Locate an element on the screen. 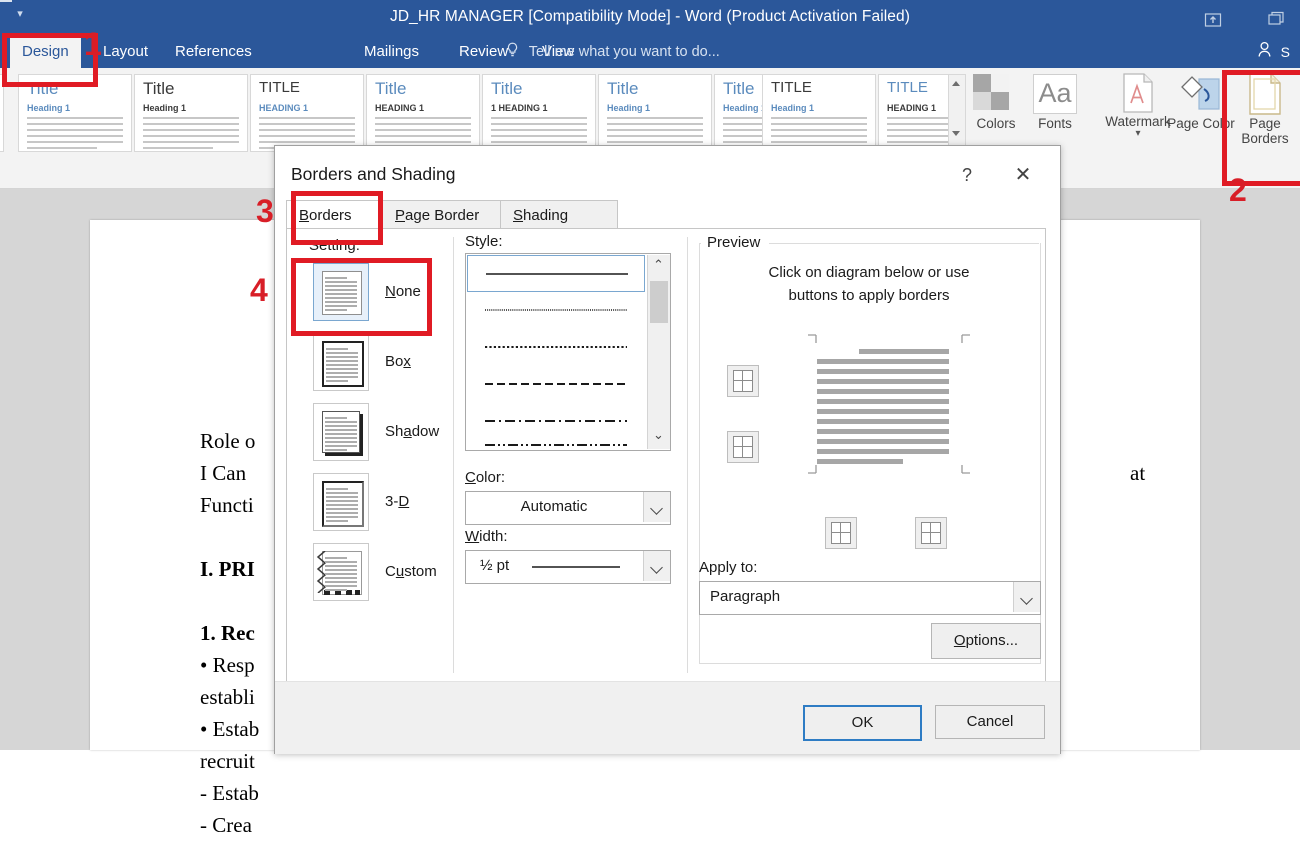 Image resolution: width=1300 pixels, height=841 pixels. corner-bottom-left is located at coordinates (810, 467).